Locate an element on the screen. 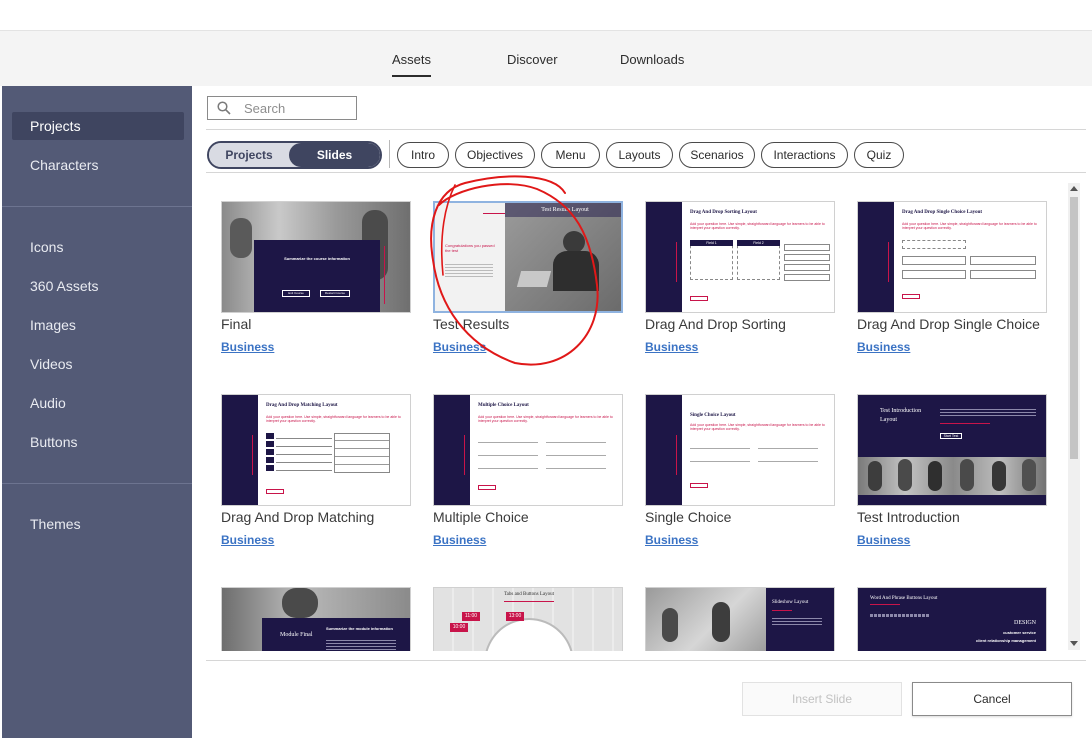 The width and height of the screenshot is (1092, 738). thumb-field: Field 1 is located at coordinates (711, 243).